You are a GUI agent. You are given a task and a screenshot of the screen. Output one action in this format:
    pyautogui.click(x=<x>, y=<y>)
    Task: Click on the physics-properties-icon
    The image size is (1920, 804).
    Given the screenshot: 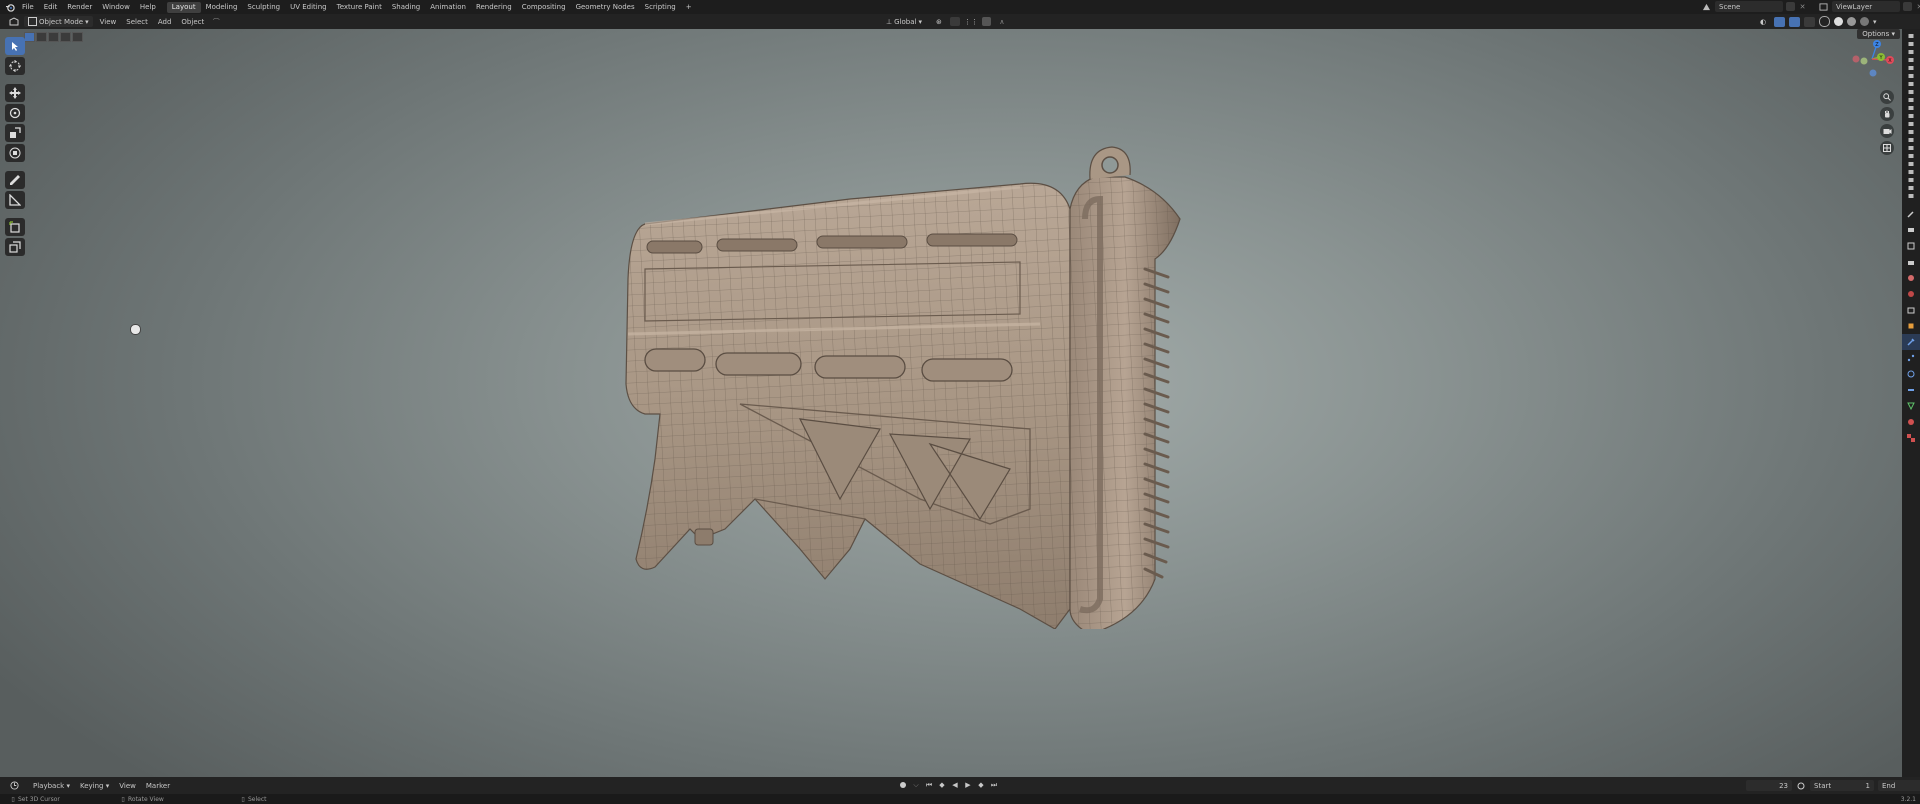 What is the action you would take?
    pyautogui.click(x=1911, y=374)
    